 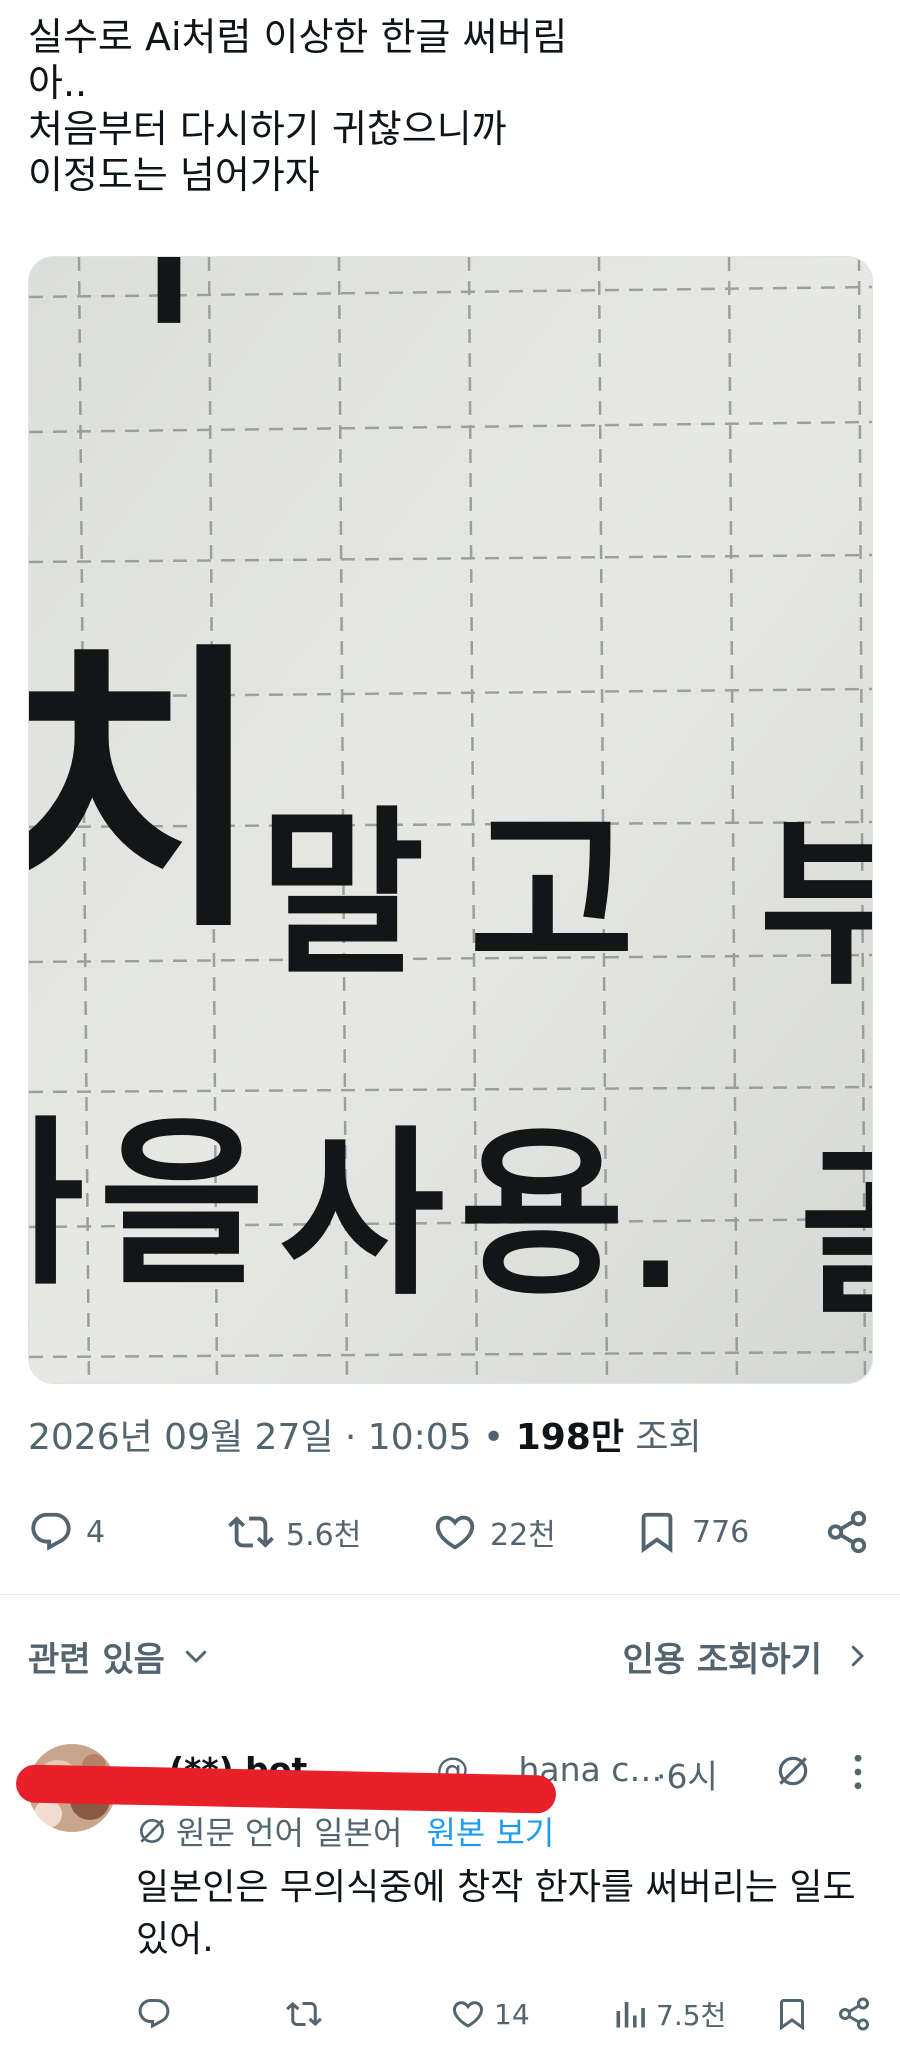 What do you see at coordinates (691, 2015) in the screenshot?
I see `reply-views-count: 7.5천` at bounding box center [691, 2015].